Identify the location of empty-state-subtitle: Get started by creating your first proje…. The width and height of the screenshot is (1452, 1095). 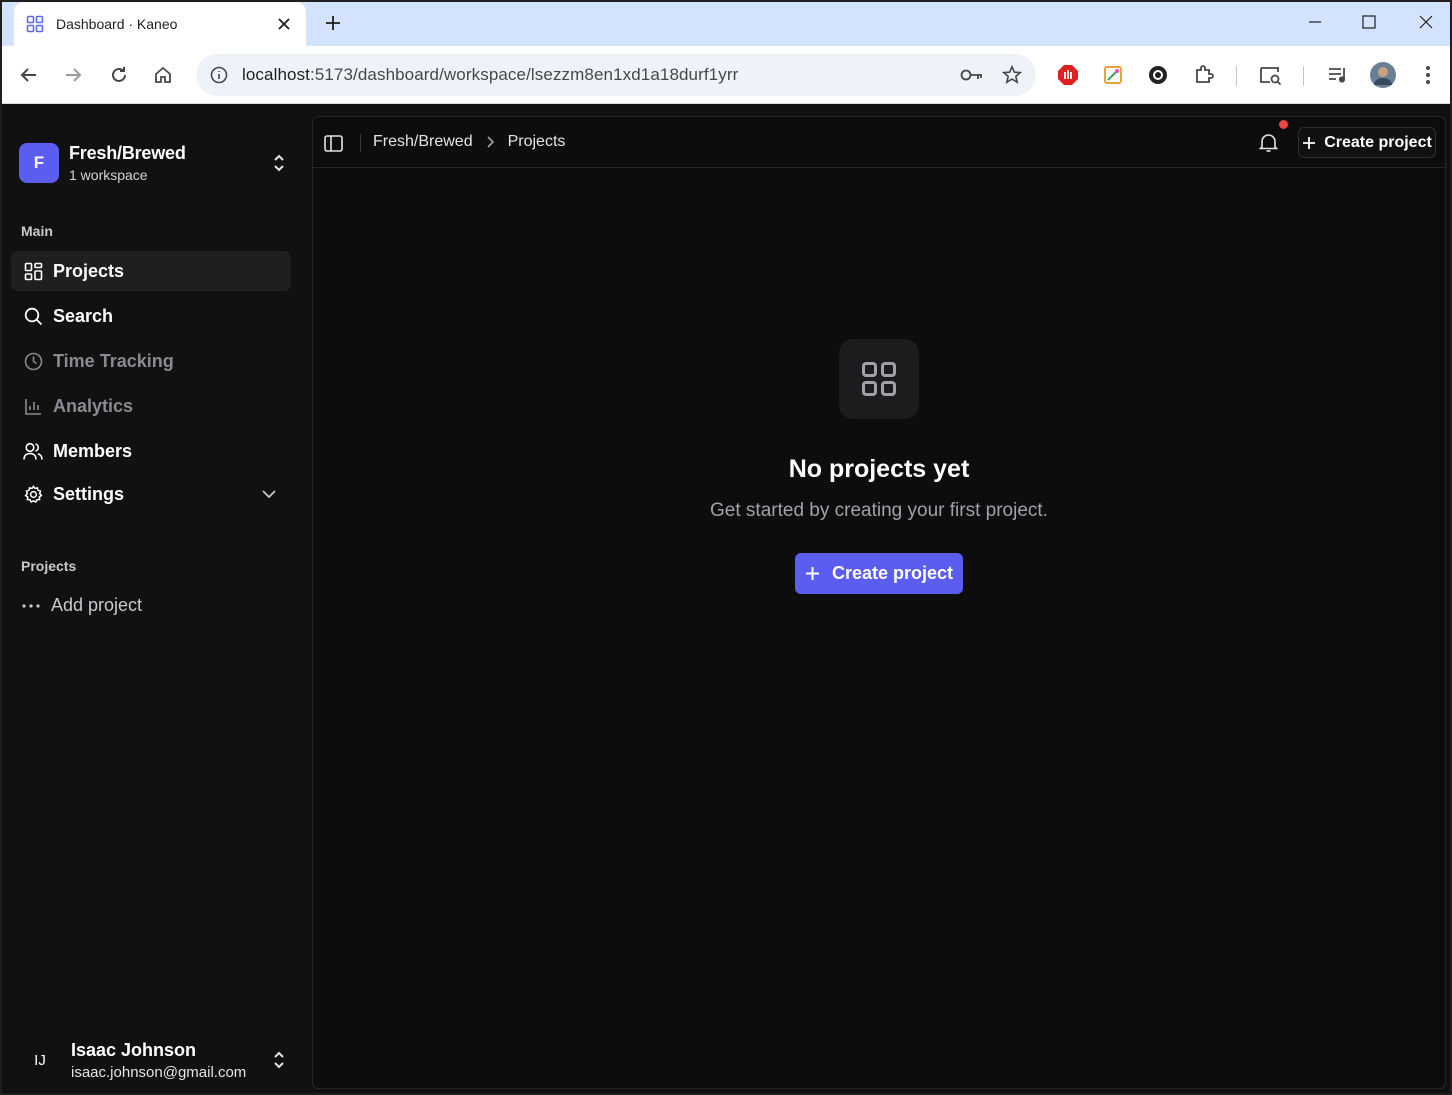
(879, 510).